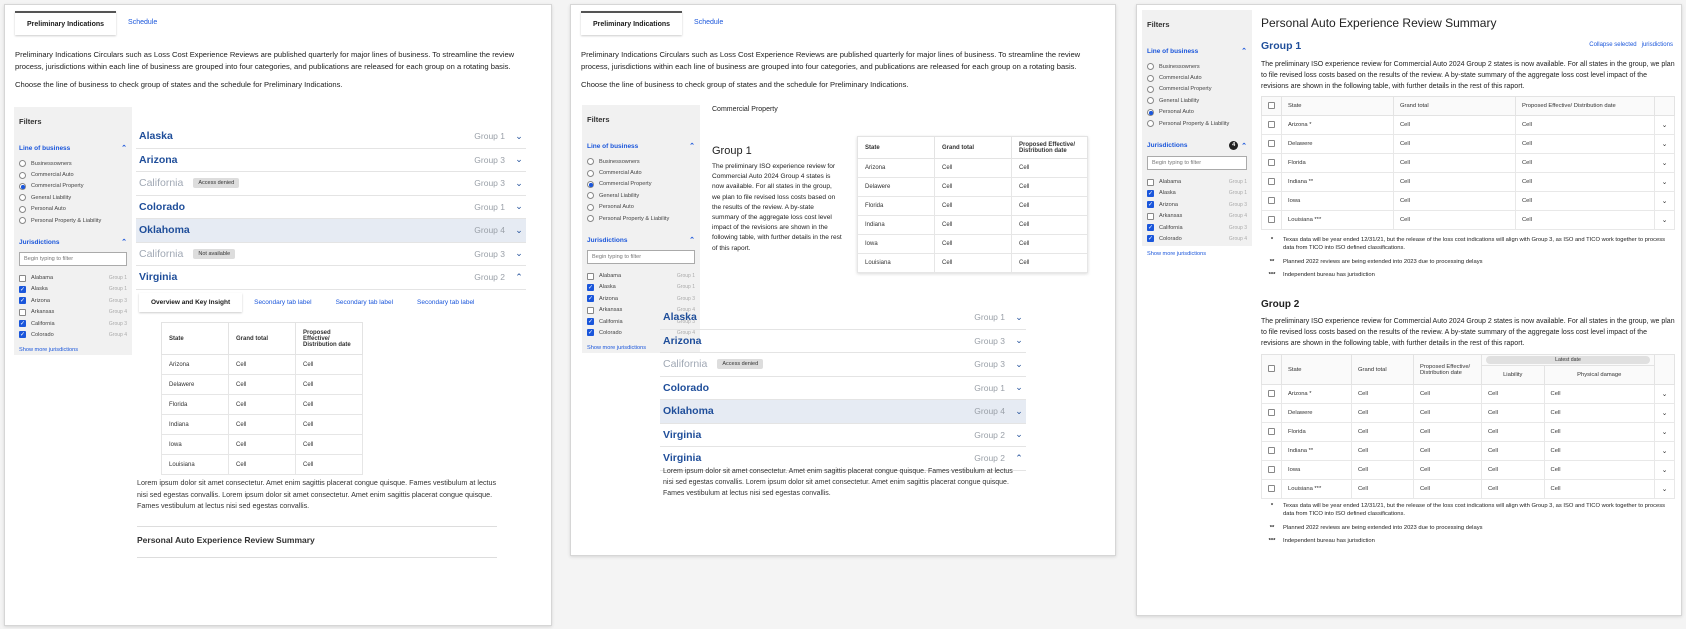  I want to click on table-row: Iowa Cell Cell ⌄, so click(1468, 201).